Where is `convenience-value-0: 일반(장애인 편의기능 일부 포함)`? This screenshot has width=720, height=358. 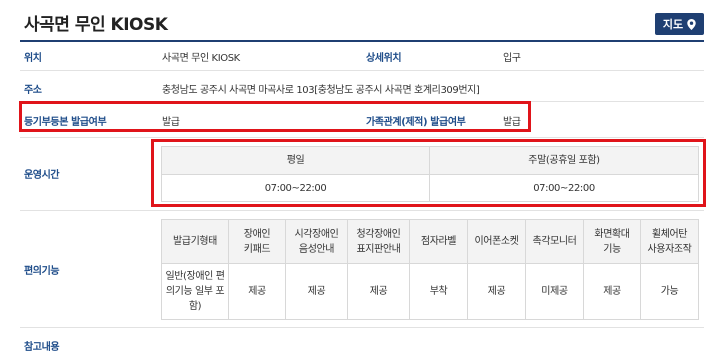 convenience-value-0: 일반(장애인 편의기능 일부 포함) is located at coordinates (195, 291).